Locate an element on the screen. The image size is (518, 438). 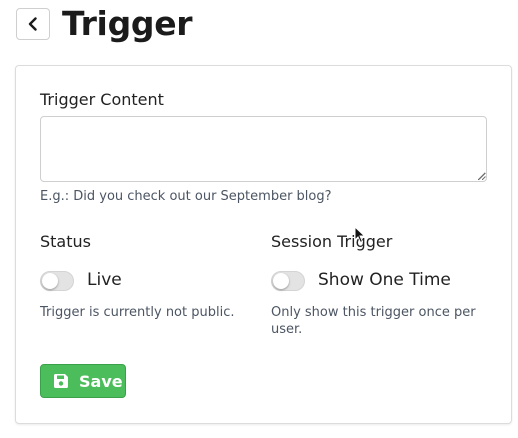
chevron-left-icon is located at coordinates (32, 24).